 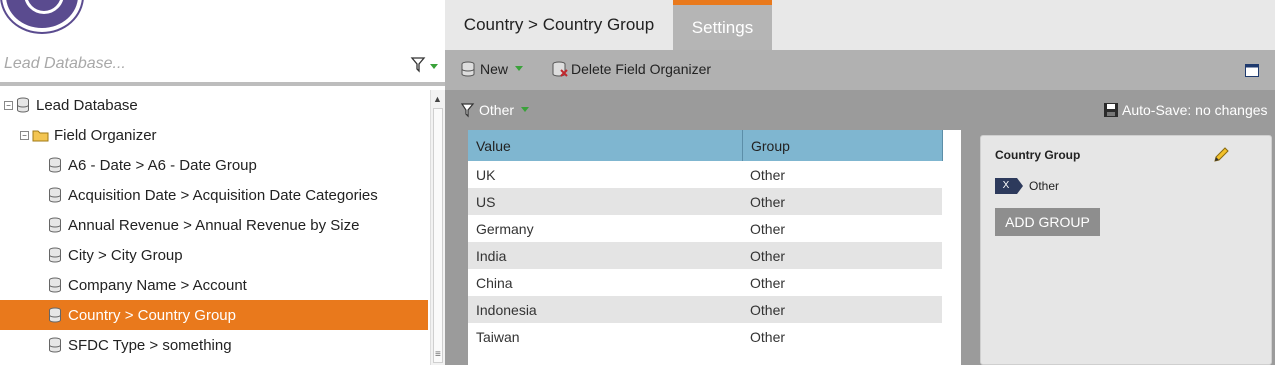 What do you see at coordinates (152, 315) in the screenshot?
I see `tree-item-label: Country > Country Group` at bounding box center [152, 315].